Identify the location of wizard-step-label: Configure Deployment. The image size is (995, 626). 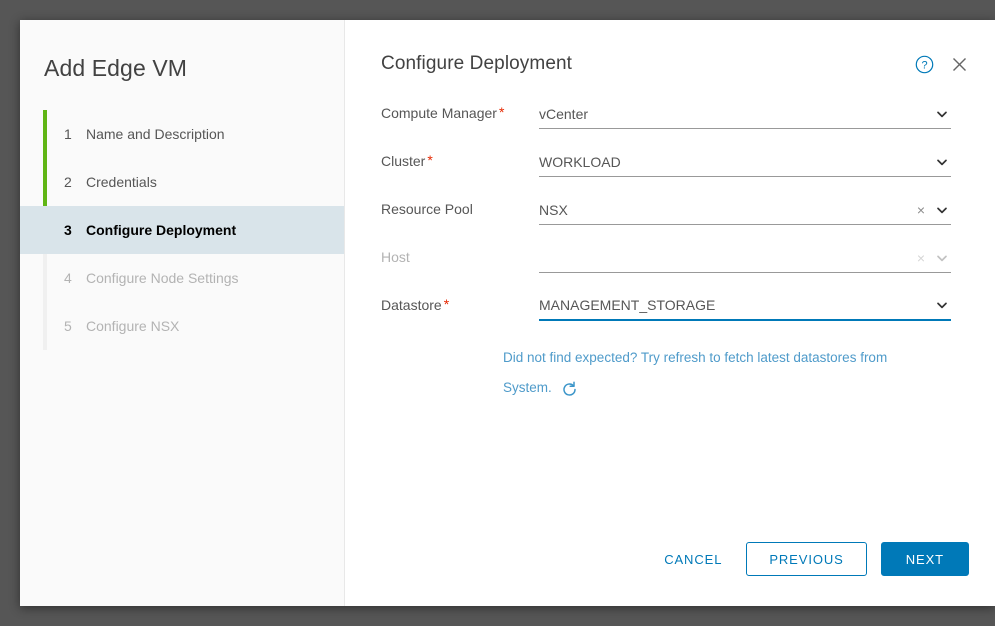
(161, 230).